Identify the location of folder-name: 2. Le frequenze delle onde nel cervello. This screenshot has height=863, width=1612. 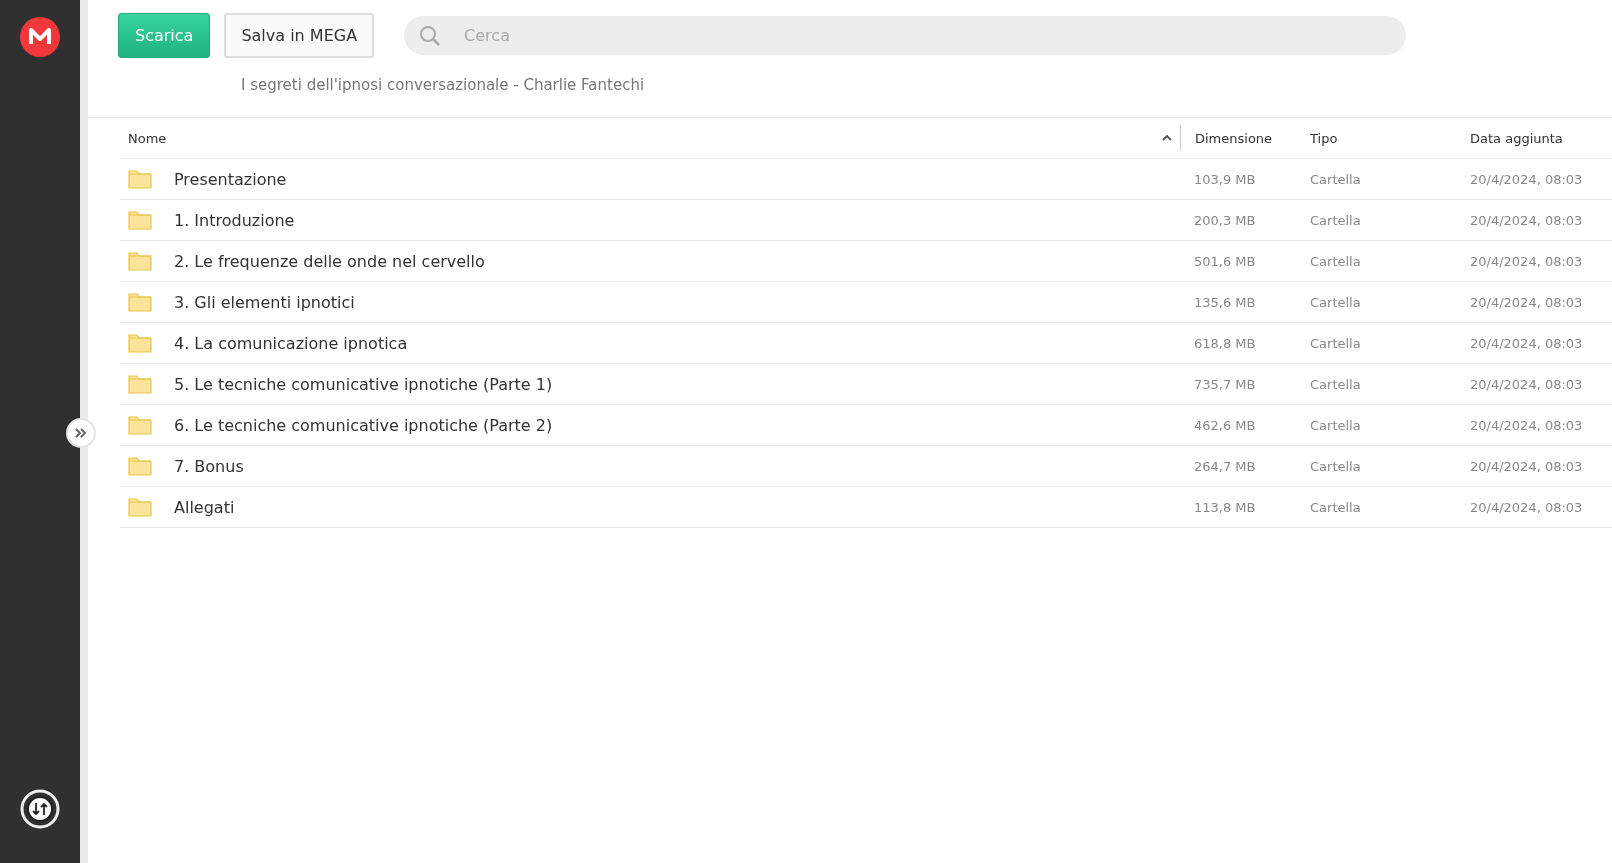
(329, 261).